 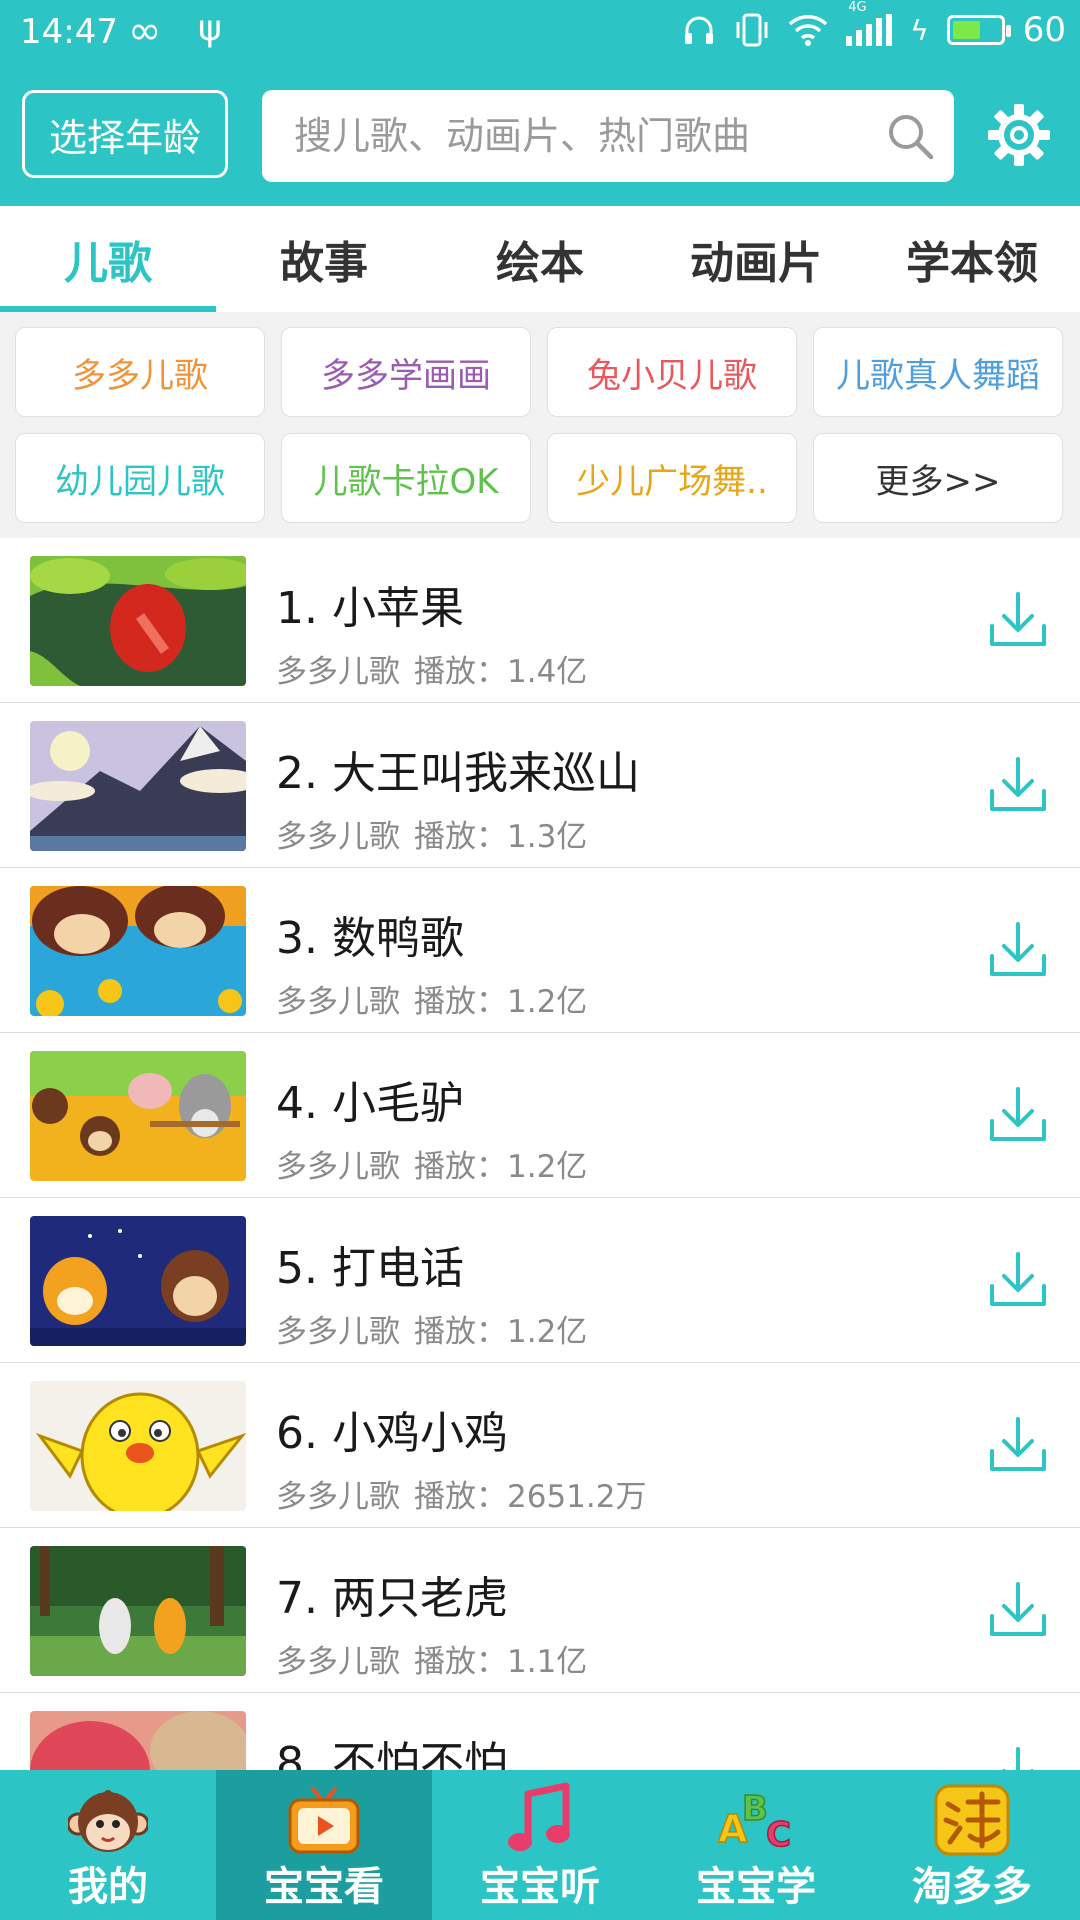 What do you see at coordinates (461, 1493) in the screenshot?
I see `song-meta: 多多儿歌 播放：2651.2万` at bounding box center [461, 1493].